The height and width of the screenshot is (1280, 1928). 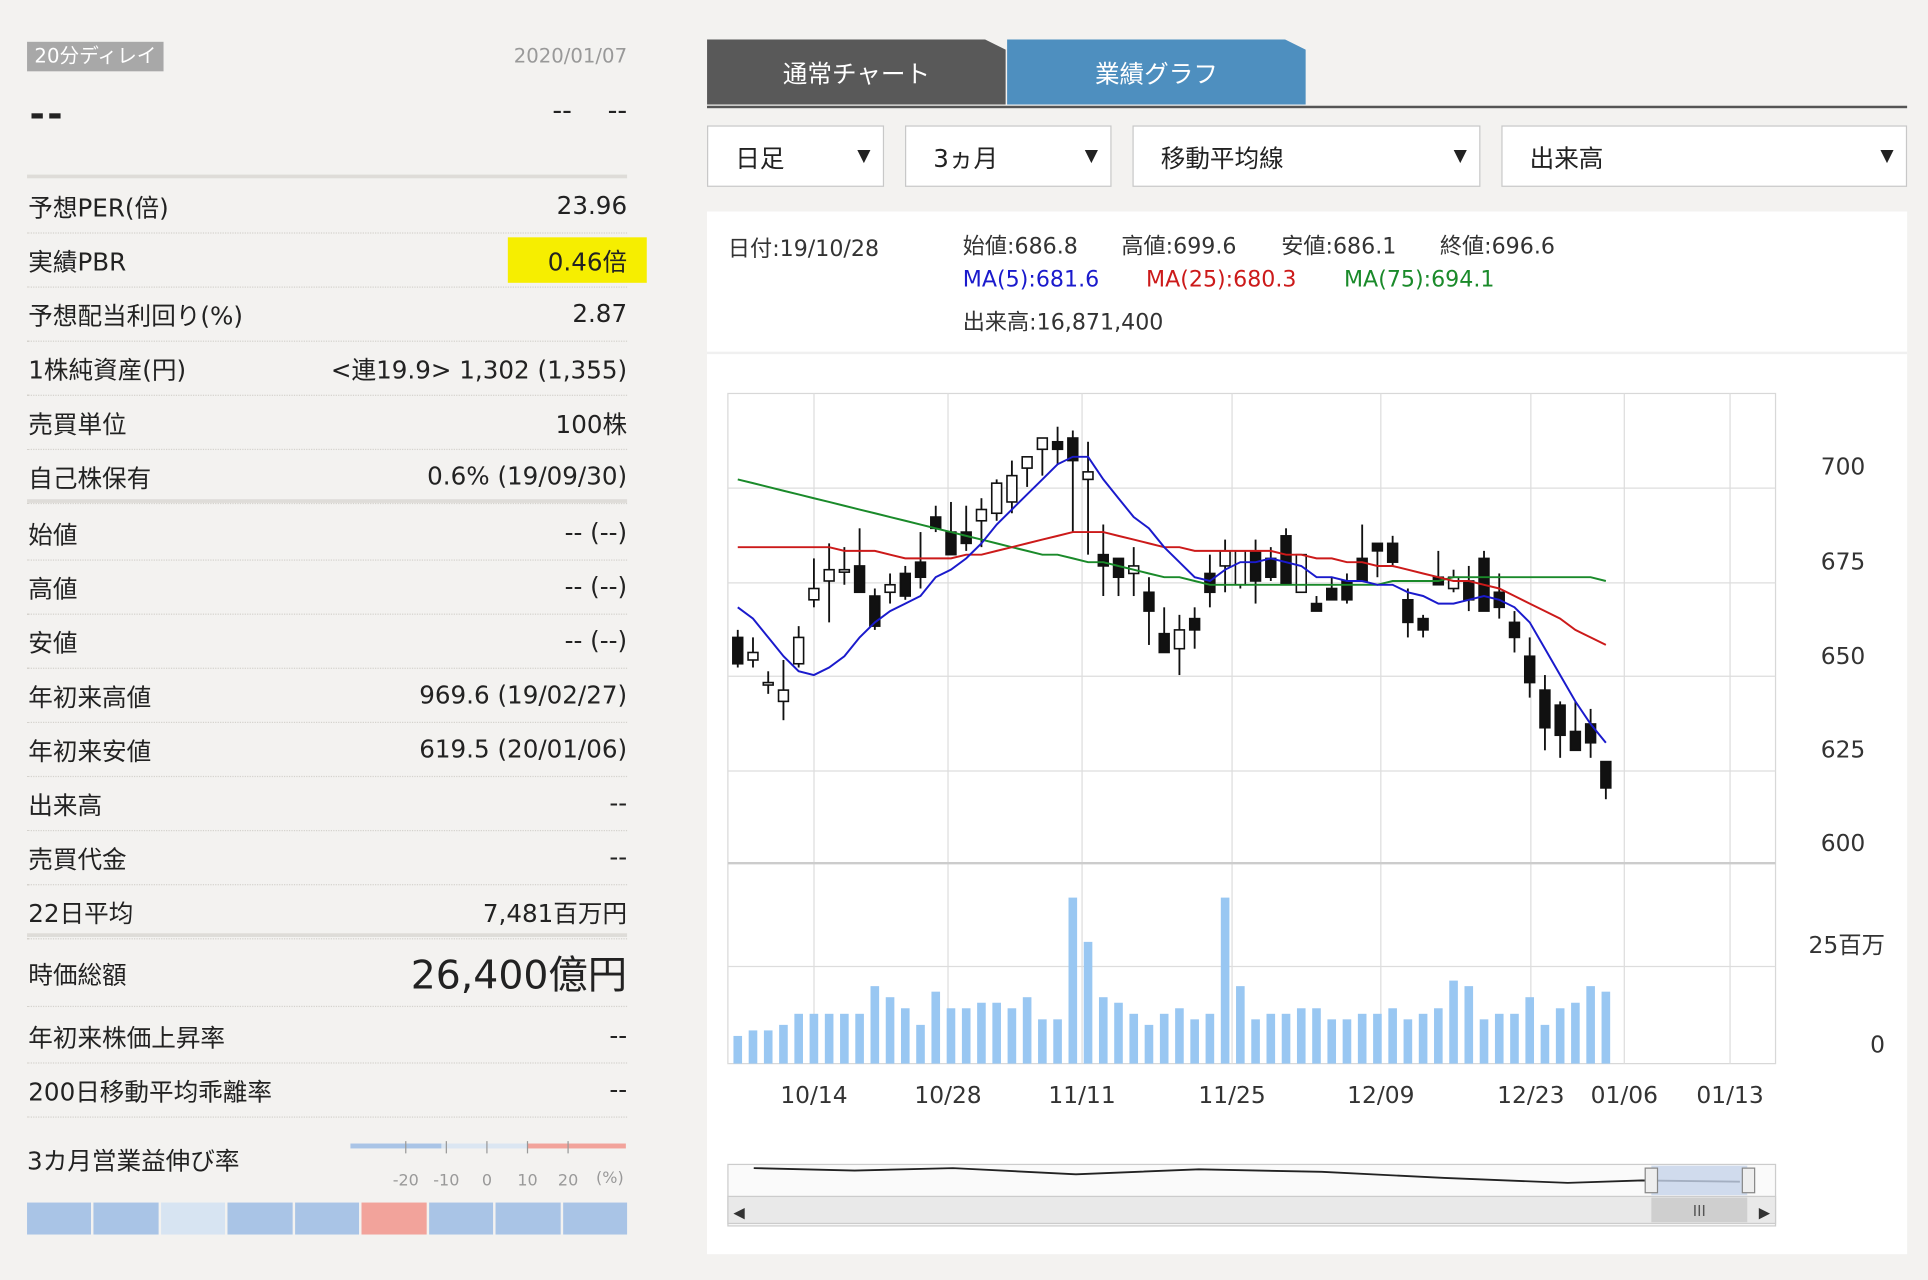 I want to click on row-label: 年初来株価上昇率, so click(x=127, y=1037).